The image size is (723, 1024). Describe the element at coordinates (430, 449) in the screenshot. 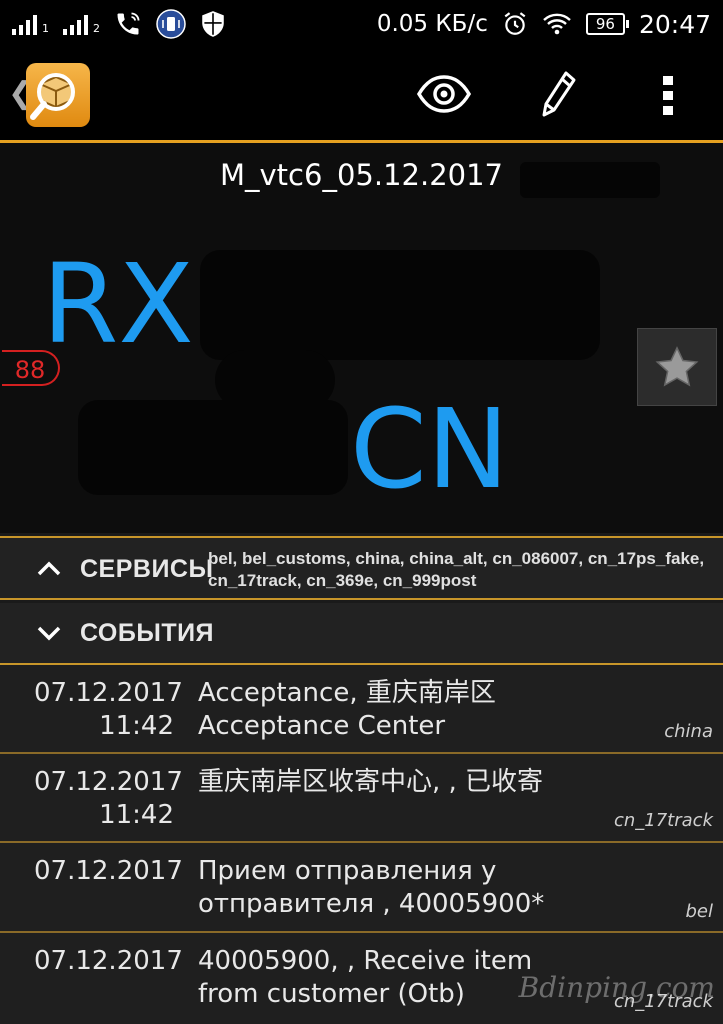

I see `tracking-number-suffix: CN` at that location.